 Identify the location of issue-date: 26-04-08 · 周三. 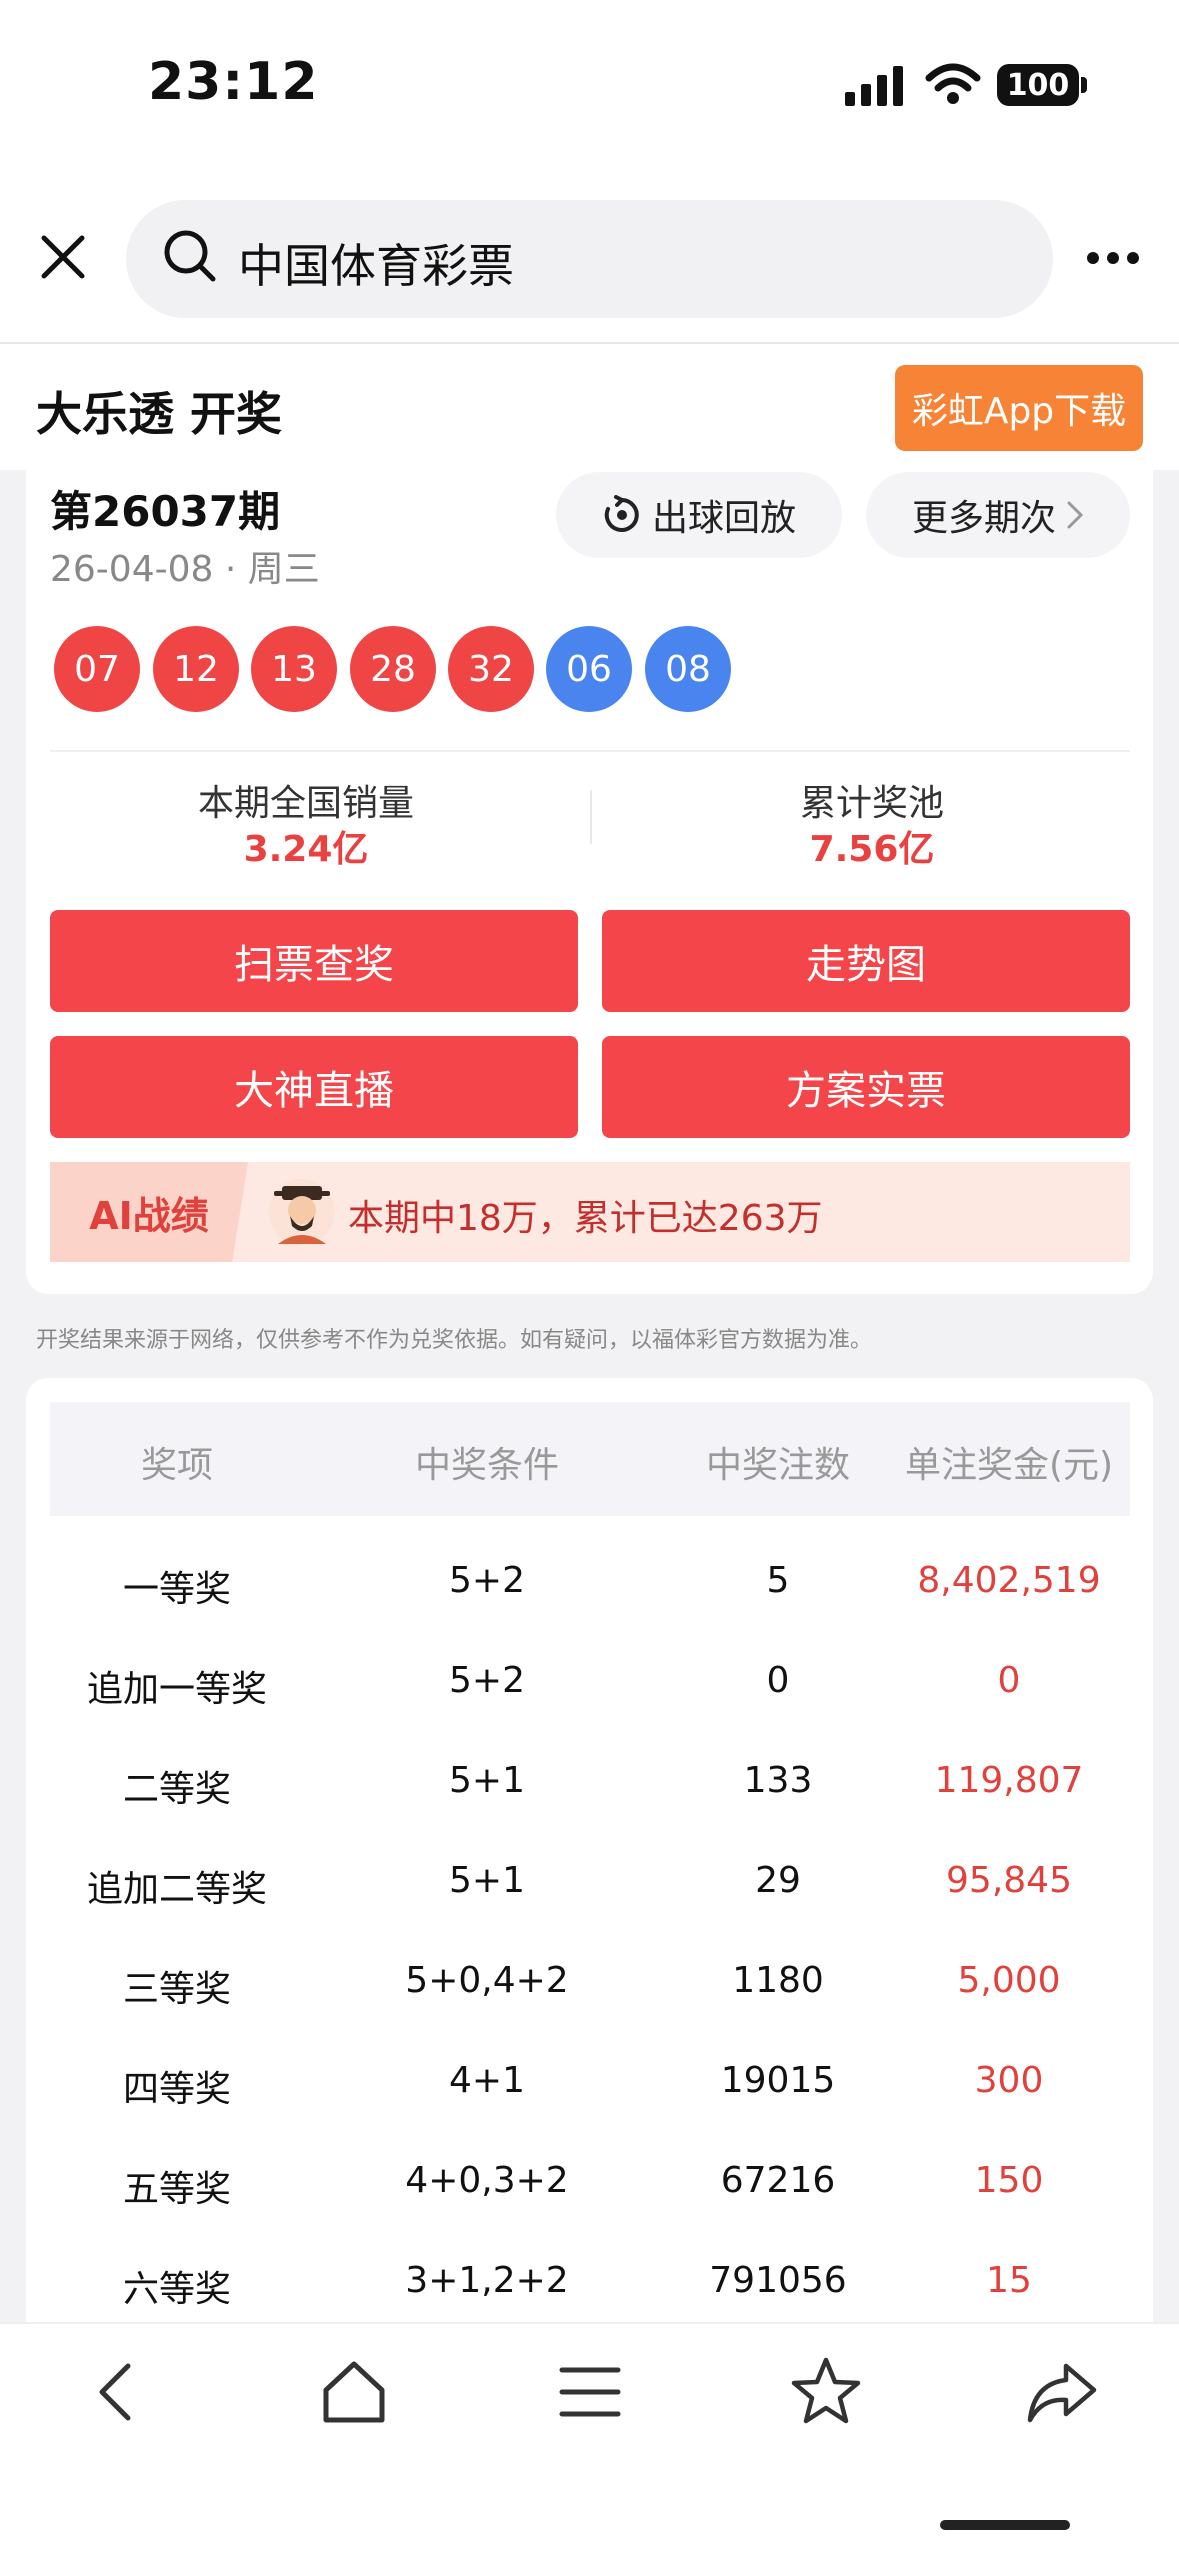
(185, 569).